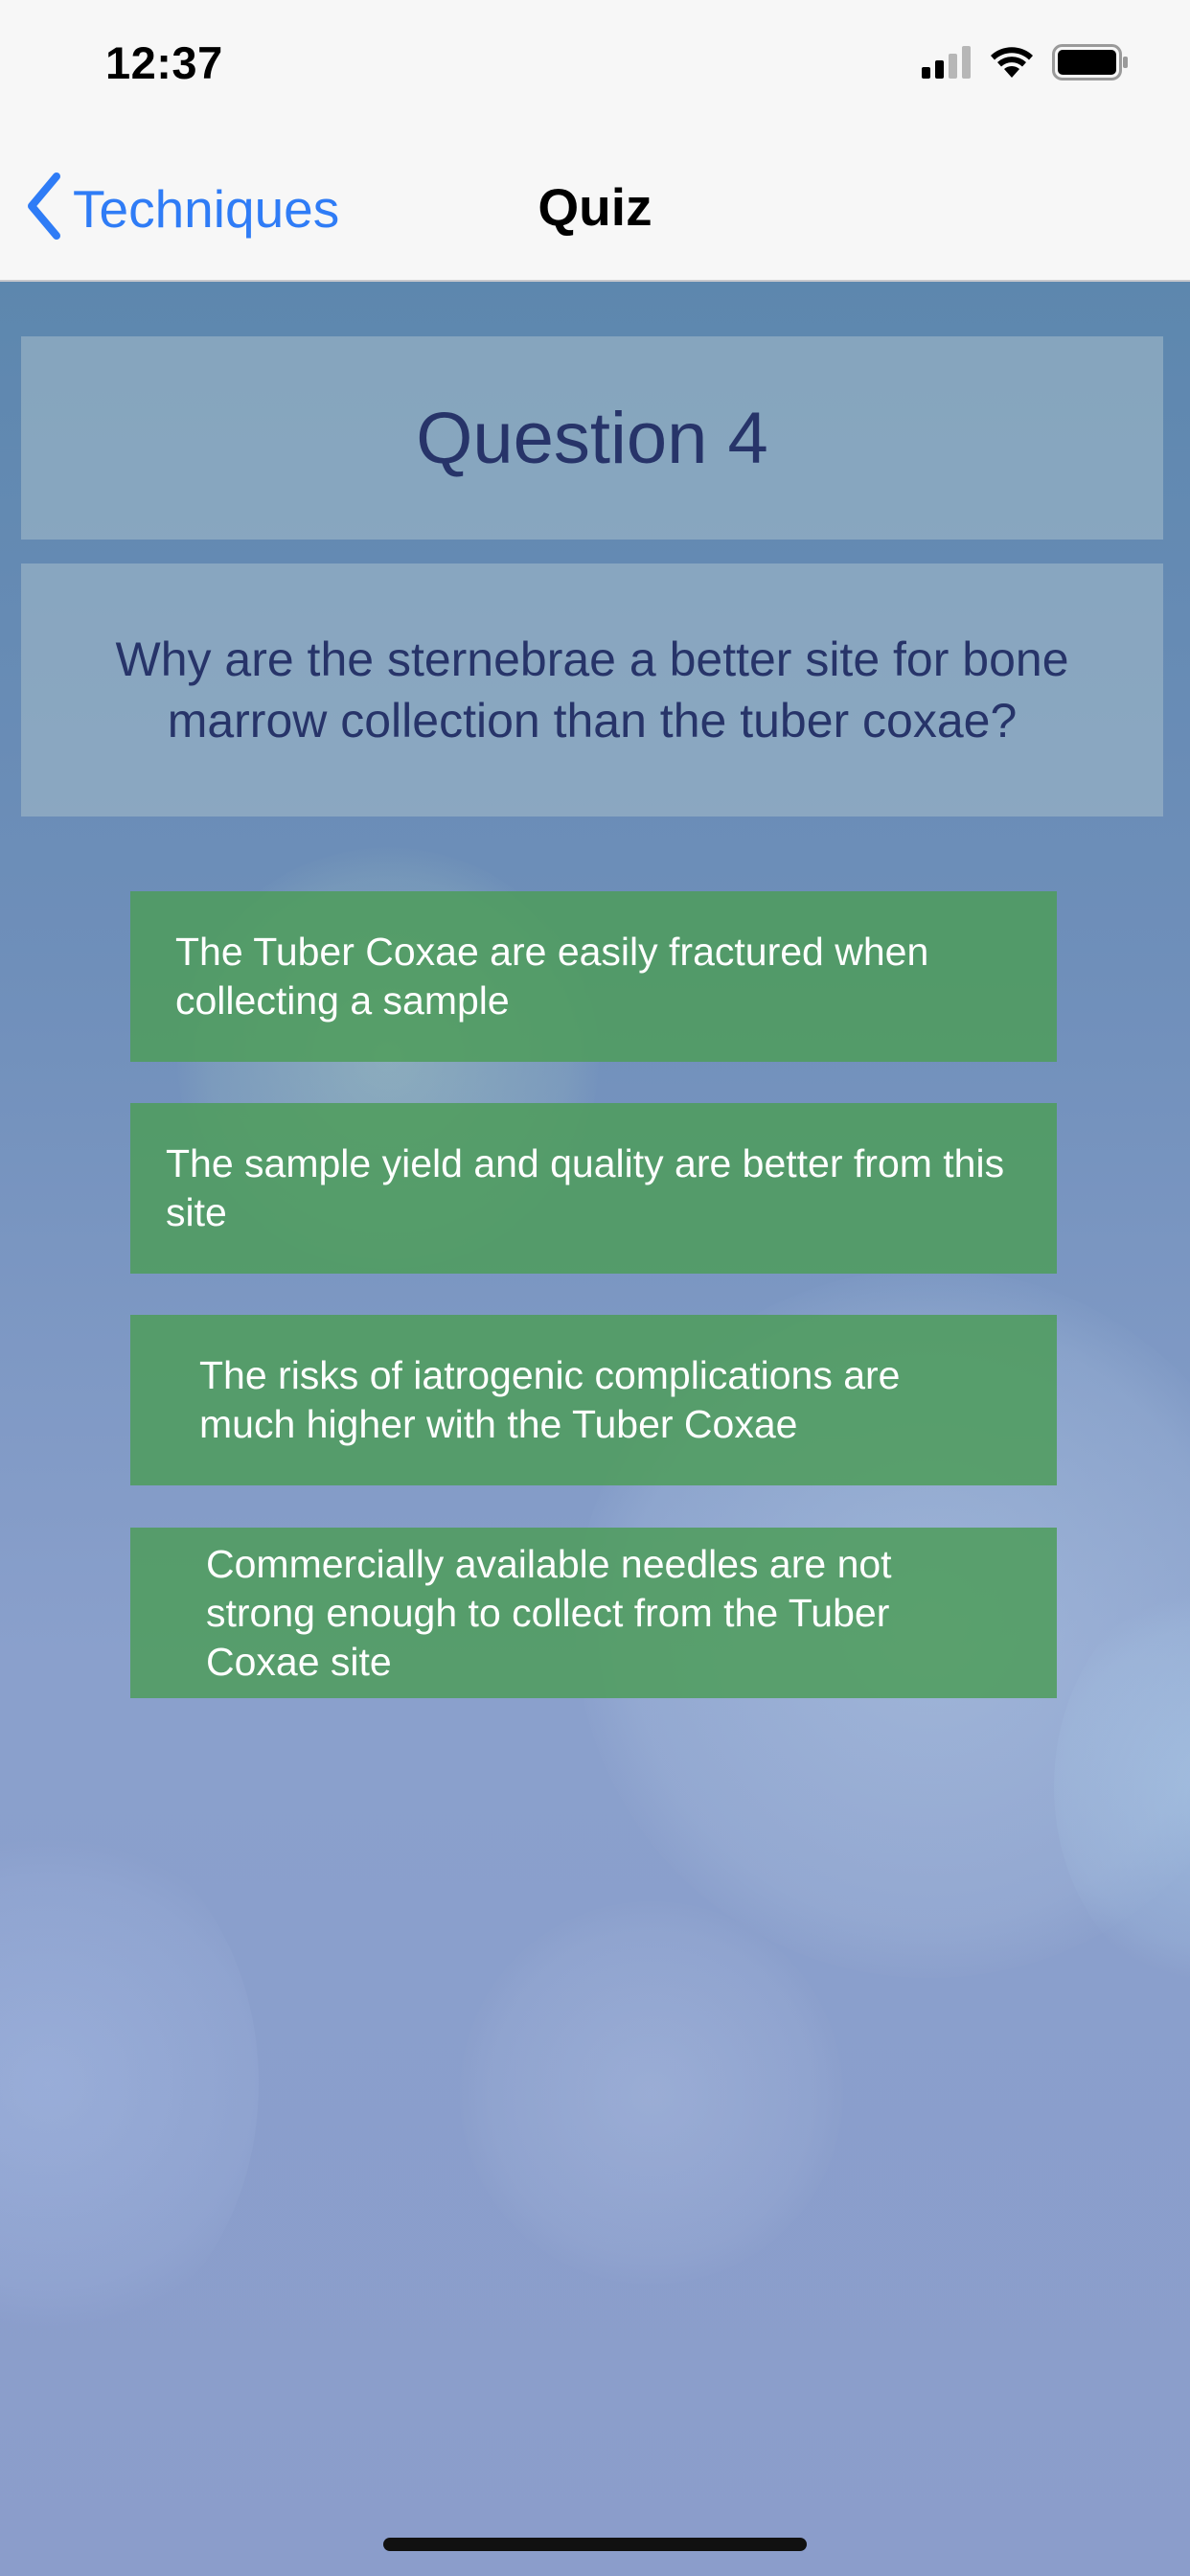 Image resolution: width=1190 pixels, height=2576 pixels. I want to click on status-time: 12:37, so click(164, 63).